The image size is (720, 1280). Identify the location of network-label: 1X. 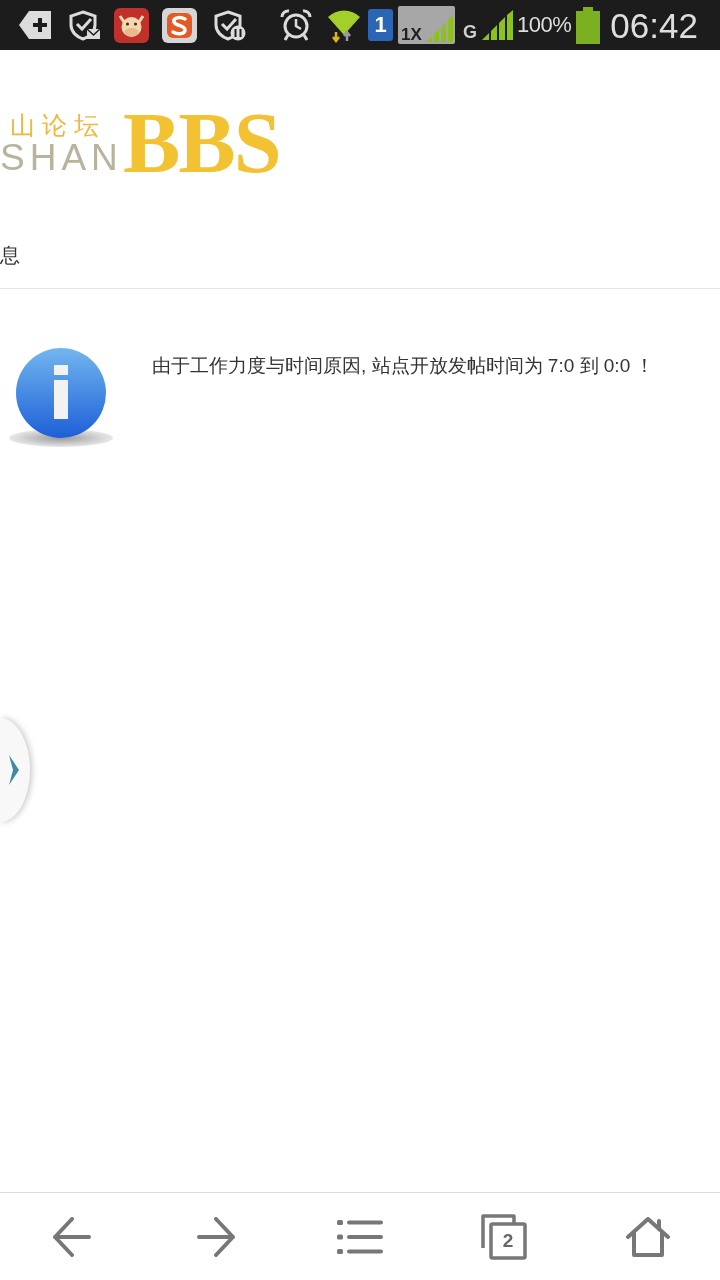
(411, 34).